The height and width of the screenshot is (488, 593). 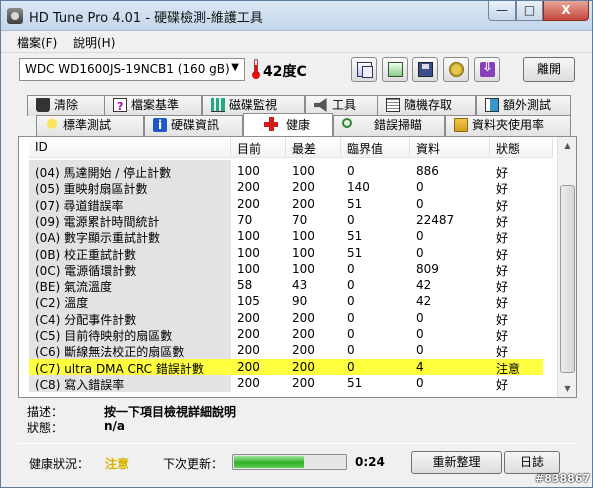 What do you see at coordinates (115, 426) in the screenshot?
I see `item-status-value: n/a` at bounding box center [115, 426].